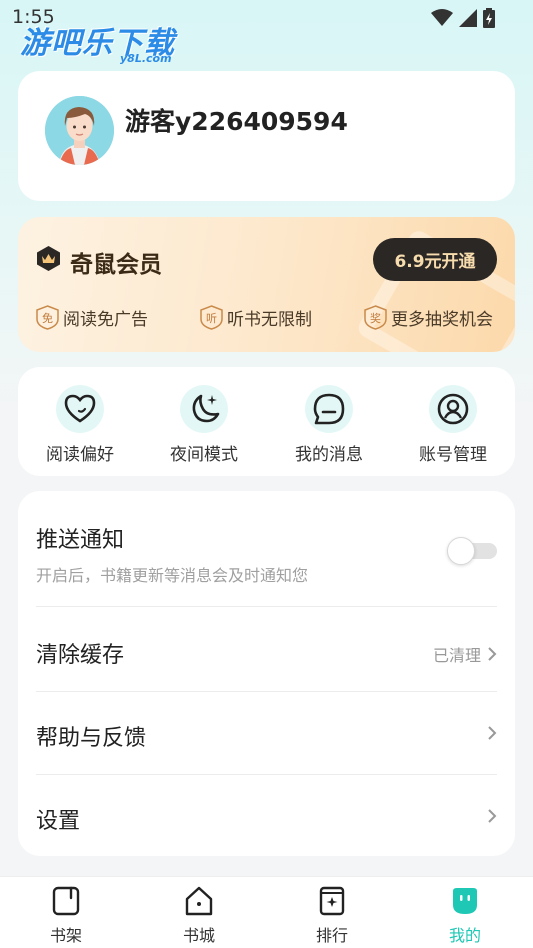 The width and height of the screenshot is (533, 948). I want to click on vip-perk-label: 更多抽奖机会, so click(442, 320).